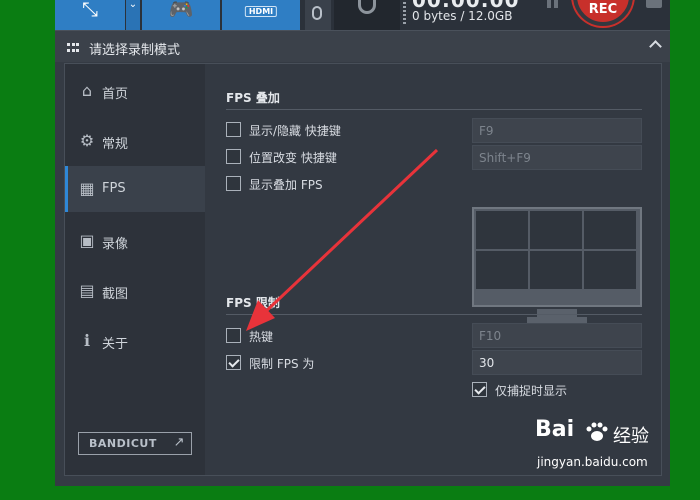 This screenshot has width=700, height=500. I want to click on position-hotkey-field: Shift+F9, so click(557, 157).